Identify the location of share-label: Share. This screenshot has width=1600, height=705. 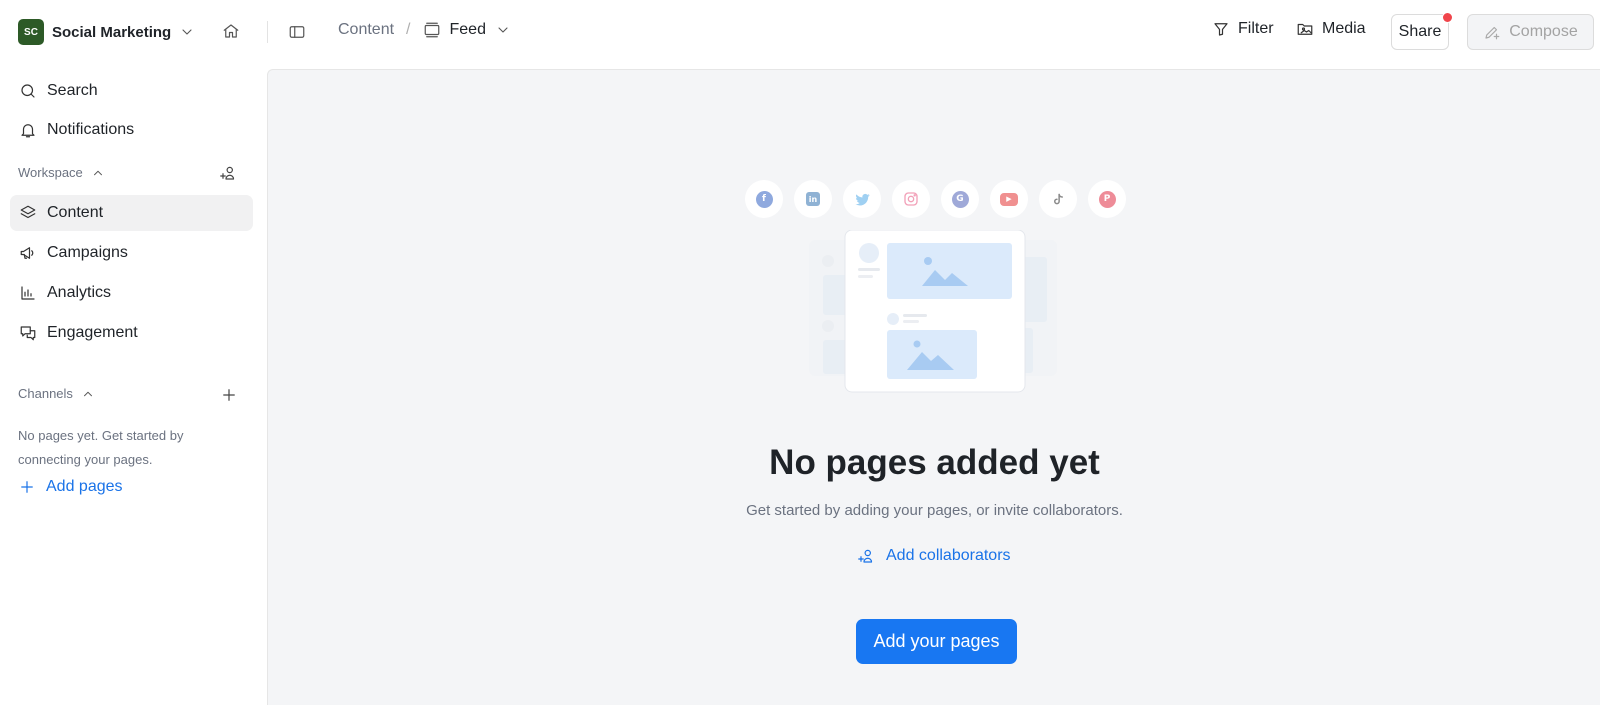
(1420, 31).